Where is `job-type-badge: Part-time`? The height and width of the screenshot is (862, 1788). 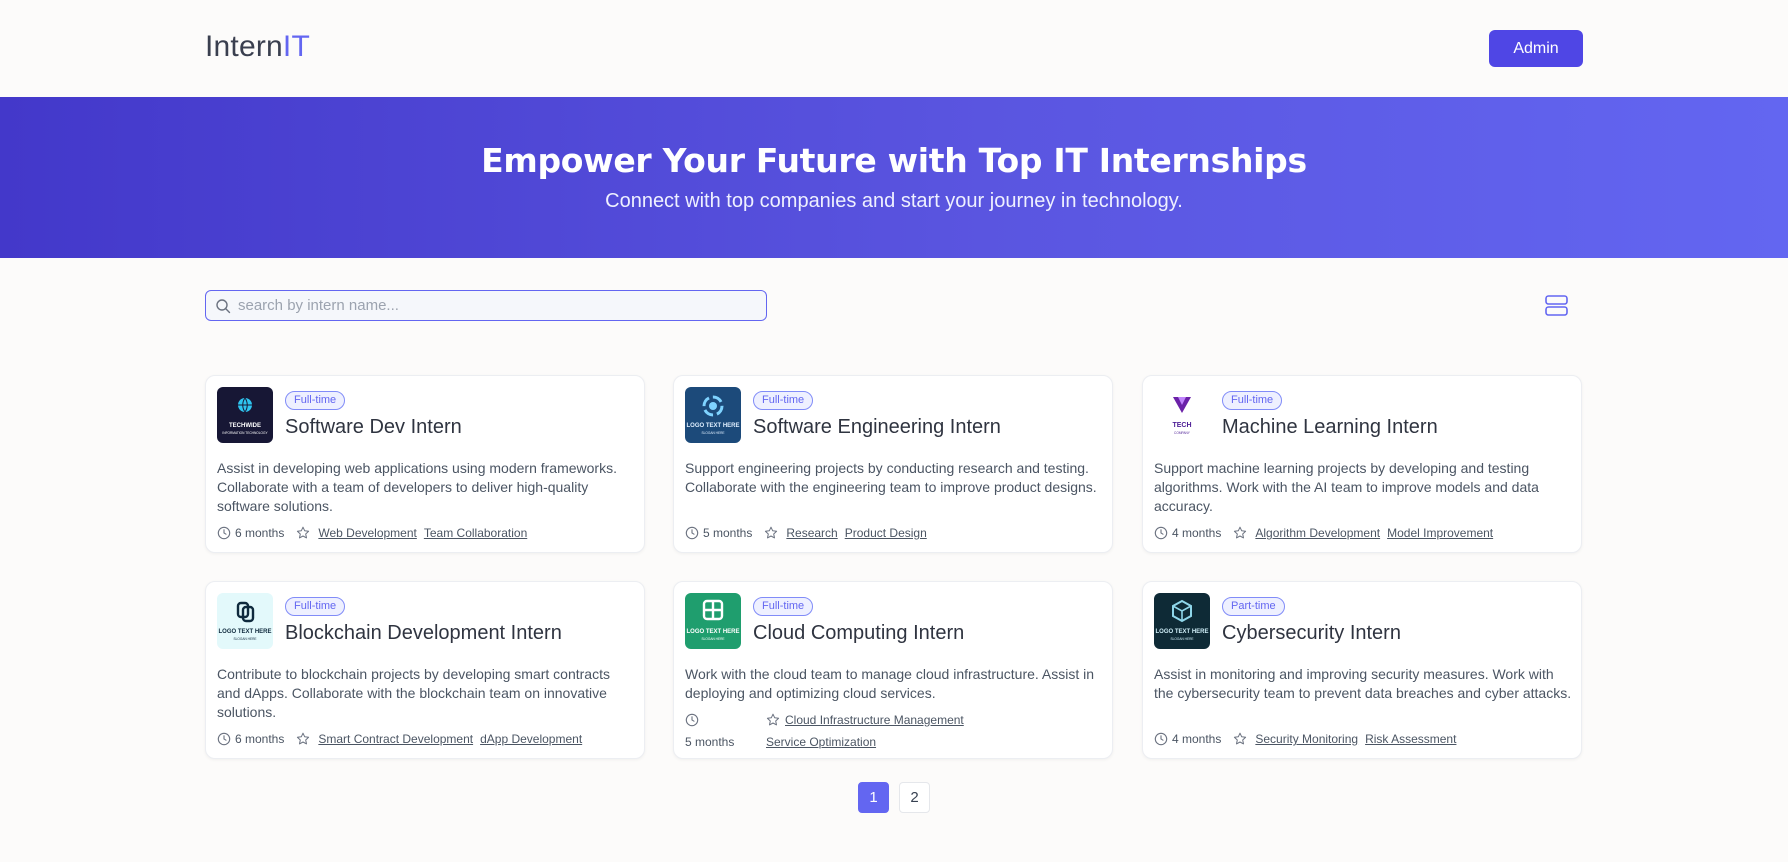 job-type-badge: Part-time is located at coordinates (1253, 606).